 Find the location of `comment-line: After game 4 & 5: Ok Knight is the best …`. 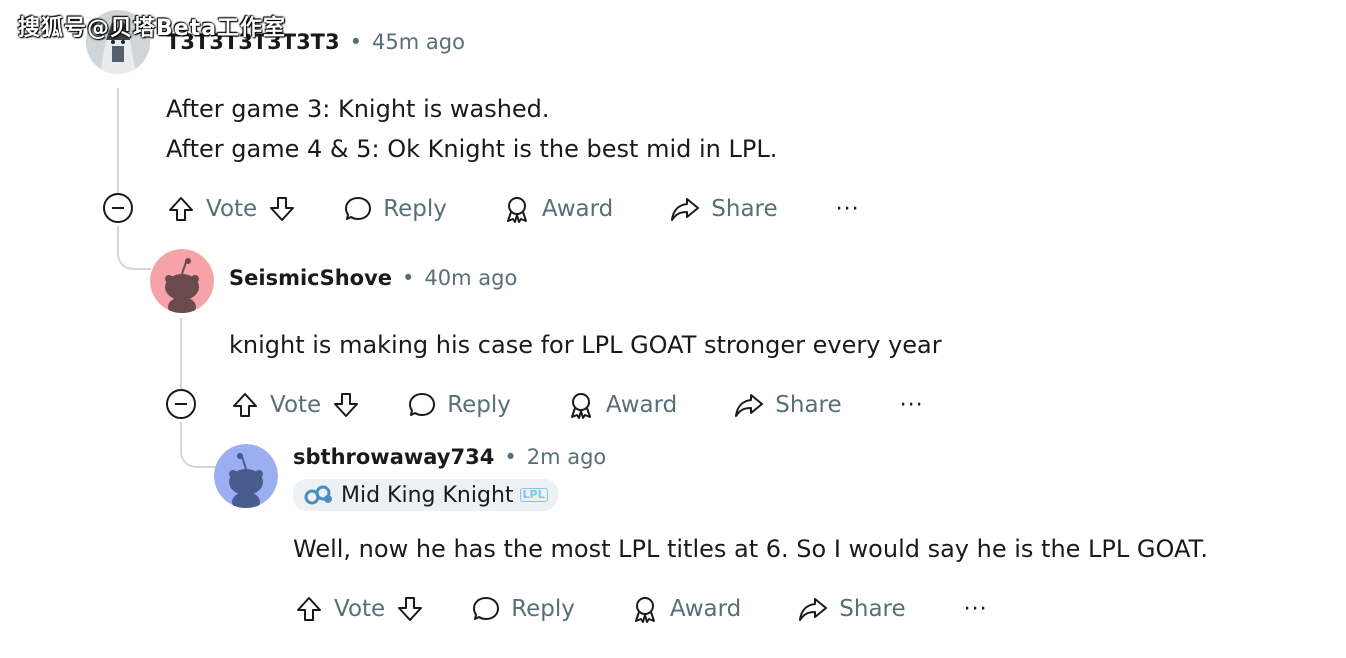

comment-line: After game 4 & 5: Ok Knight is the best … is located at coordinates (472, 149).